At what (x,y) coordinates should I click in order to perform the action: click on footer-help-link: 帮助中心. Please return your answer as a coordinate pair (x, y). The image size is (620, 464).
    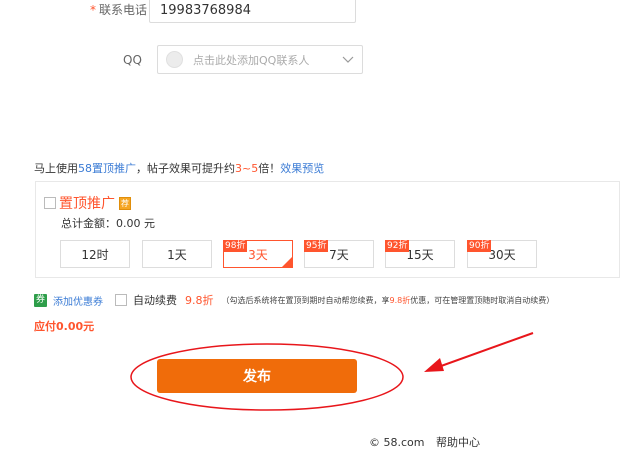
    Looking at the image, I should click on (458, 442).